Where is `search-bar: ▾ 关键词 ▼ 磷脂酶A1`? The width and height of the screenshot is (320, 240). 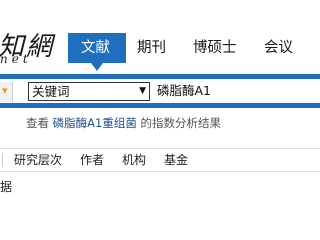 search-bar: ▾ 关键词 ▼ 磷脂酶A1 is located at coordinates (160, 91).